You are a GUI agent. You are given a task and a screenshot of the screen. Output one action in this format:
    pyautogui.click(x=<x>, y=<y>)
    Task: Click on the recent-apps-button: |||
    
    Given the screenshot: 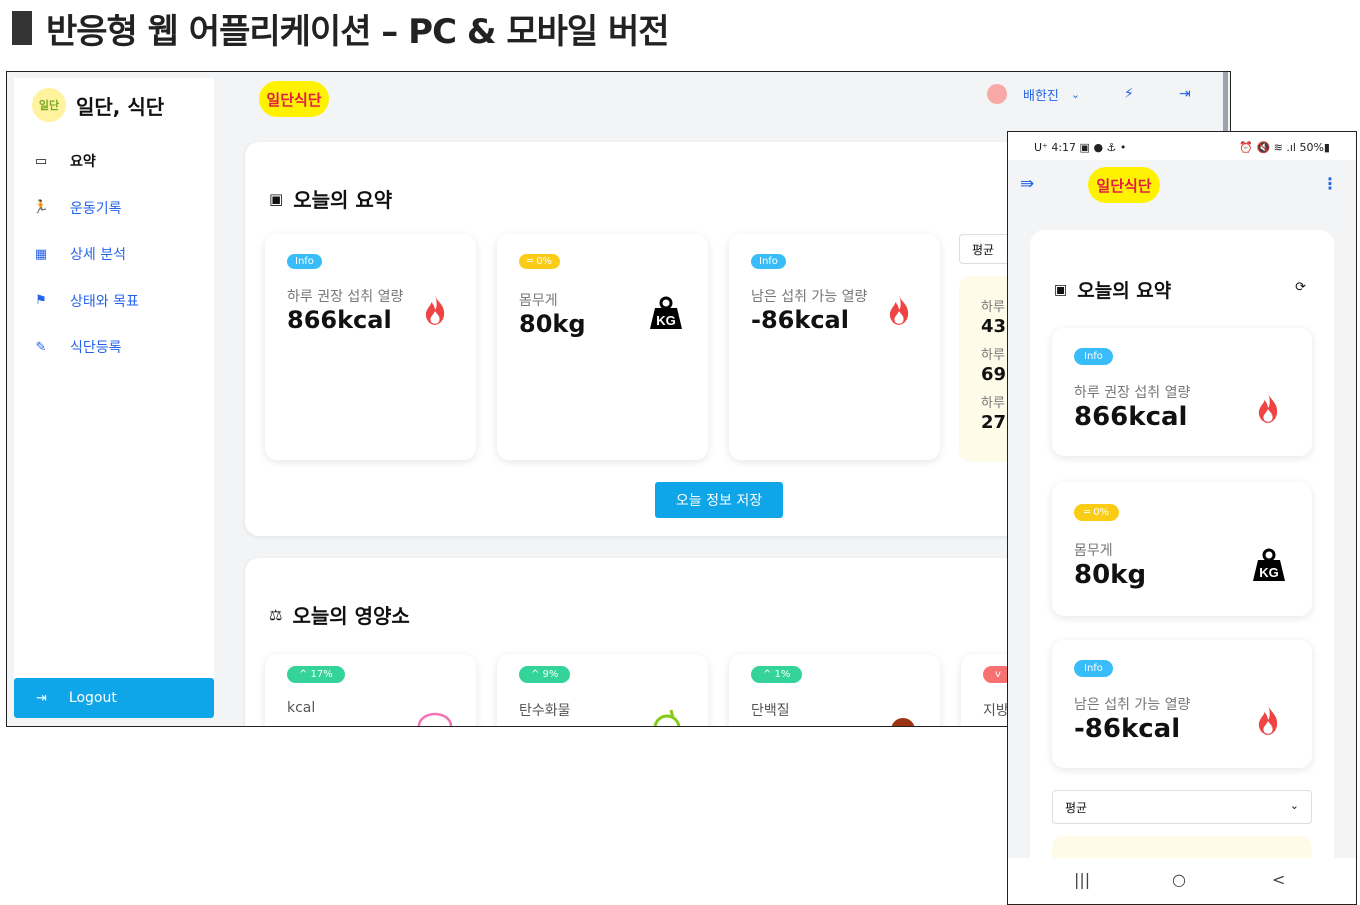 What is the action you would take?
    pyautogui.click(x=1082, y=879)
    